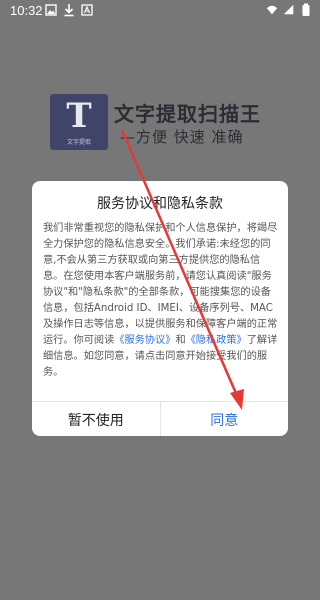 The width and height of the screenshot is (320, 600). I want to click on system-icons, so click(289, 10).